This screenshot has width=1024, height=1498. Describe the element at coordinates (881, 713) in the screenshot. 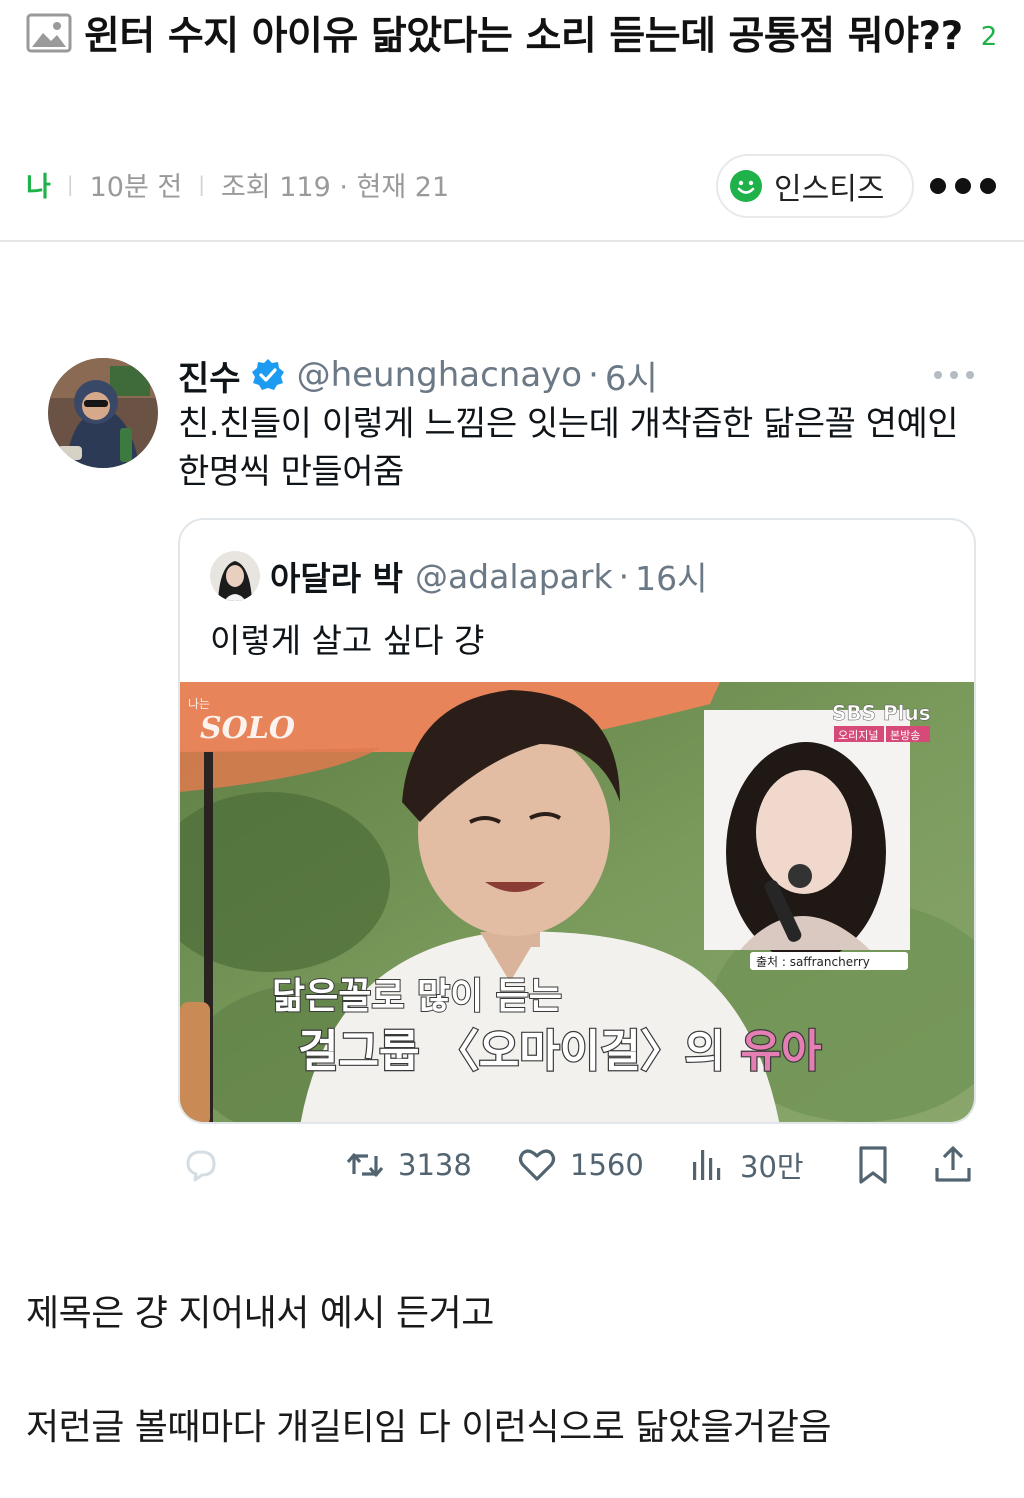

I see `channel-logo: SBS Plus` at that location.